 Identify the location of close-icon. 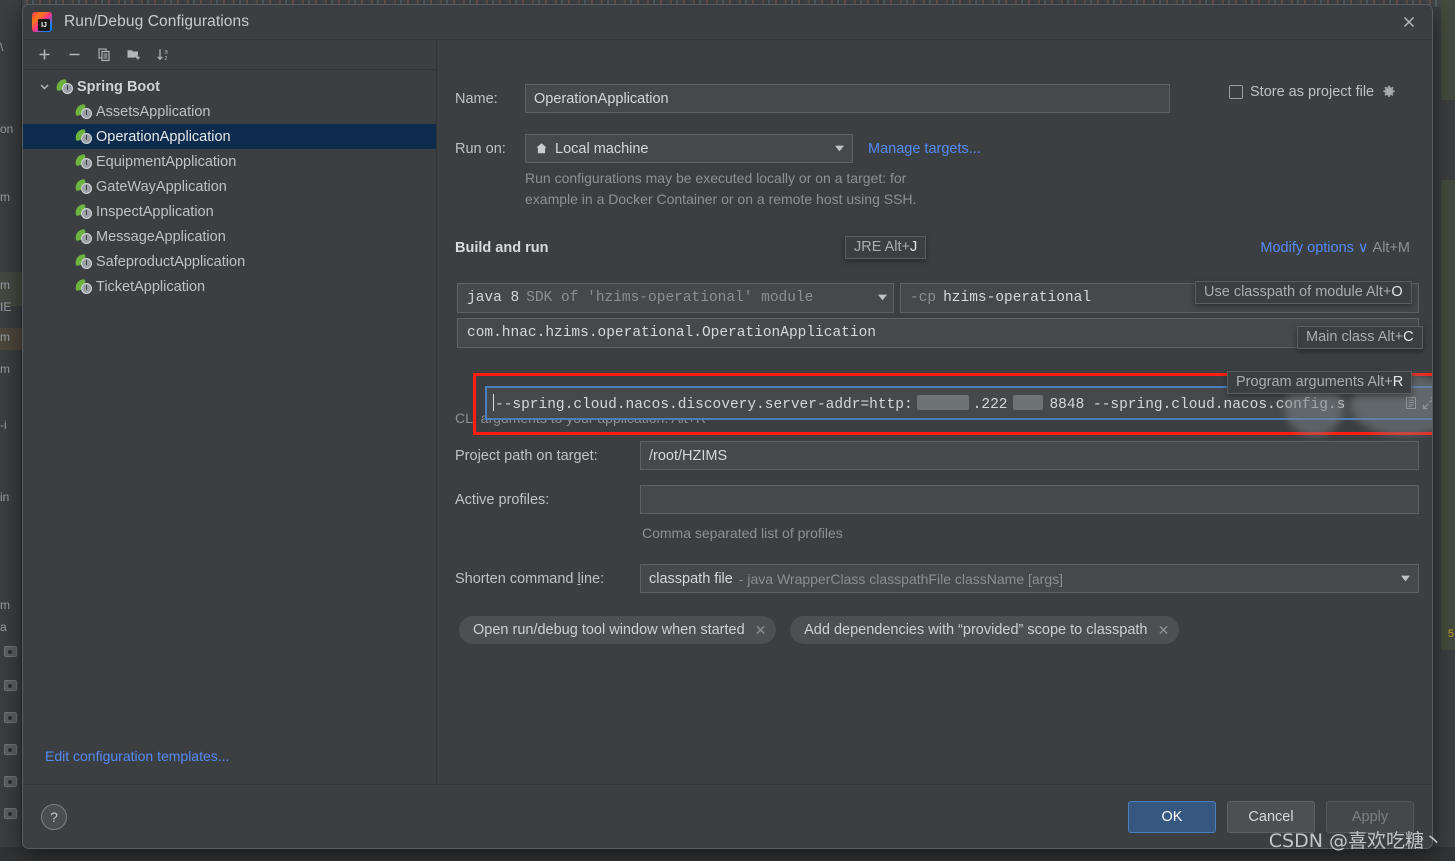
(1409, 22).